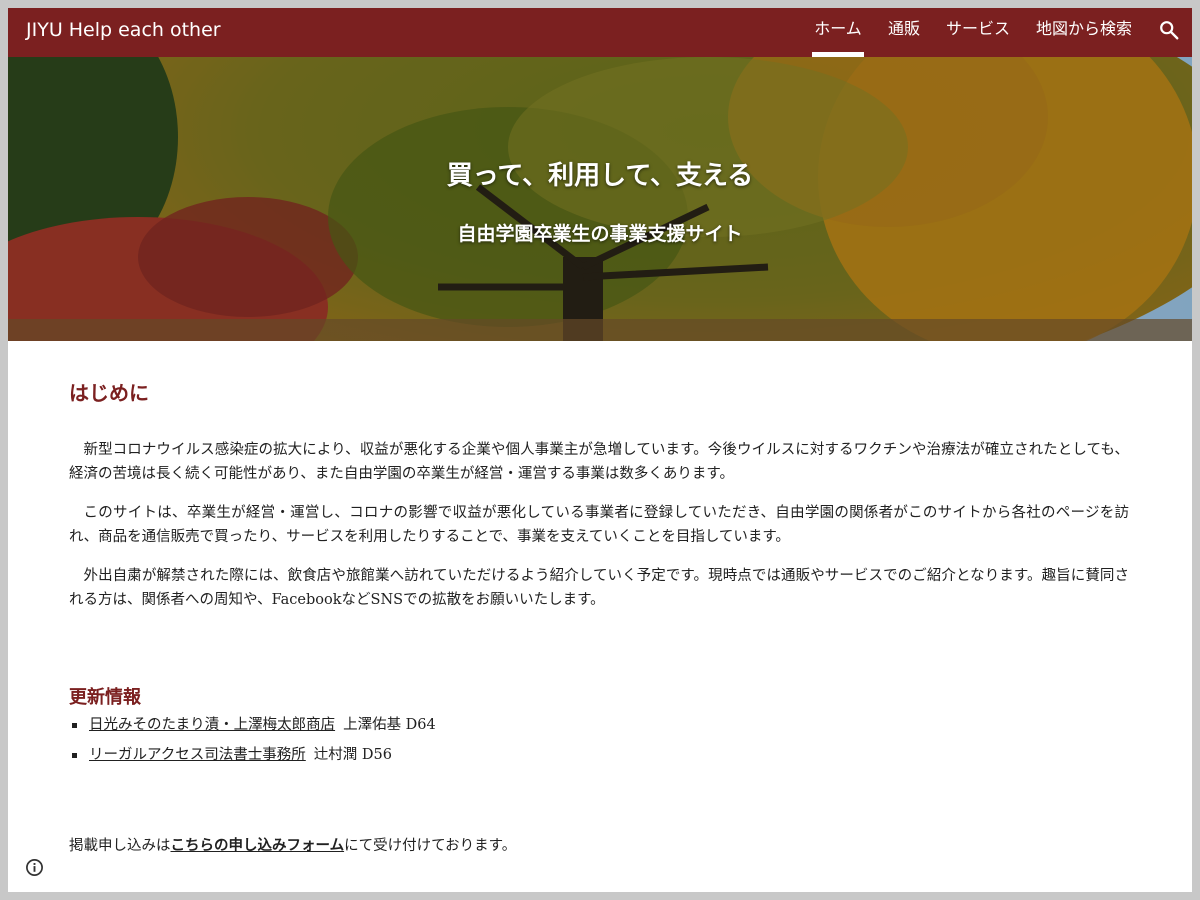 This screenshot has width=1200, height=900. What do you see at coordinates (352, 755) in the screenshot?
I see `update-author: 辻村潤 D56` at bounding box center [352, 755].